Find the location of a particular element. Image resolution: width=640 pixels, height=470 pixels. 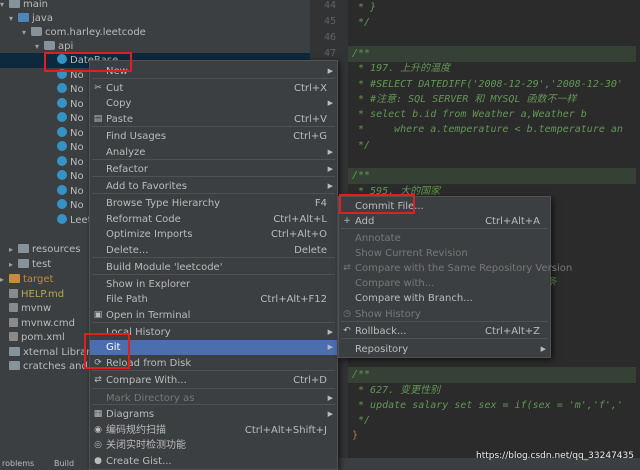

menu-item-label: Reformat Code is located at coordinates (143, 219).